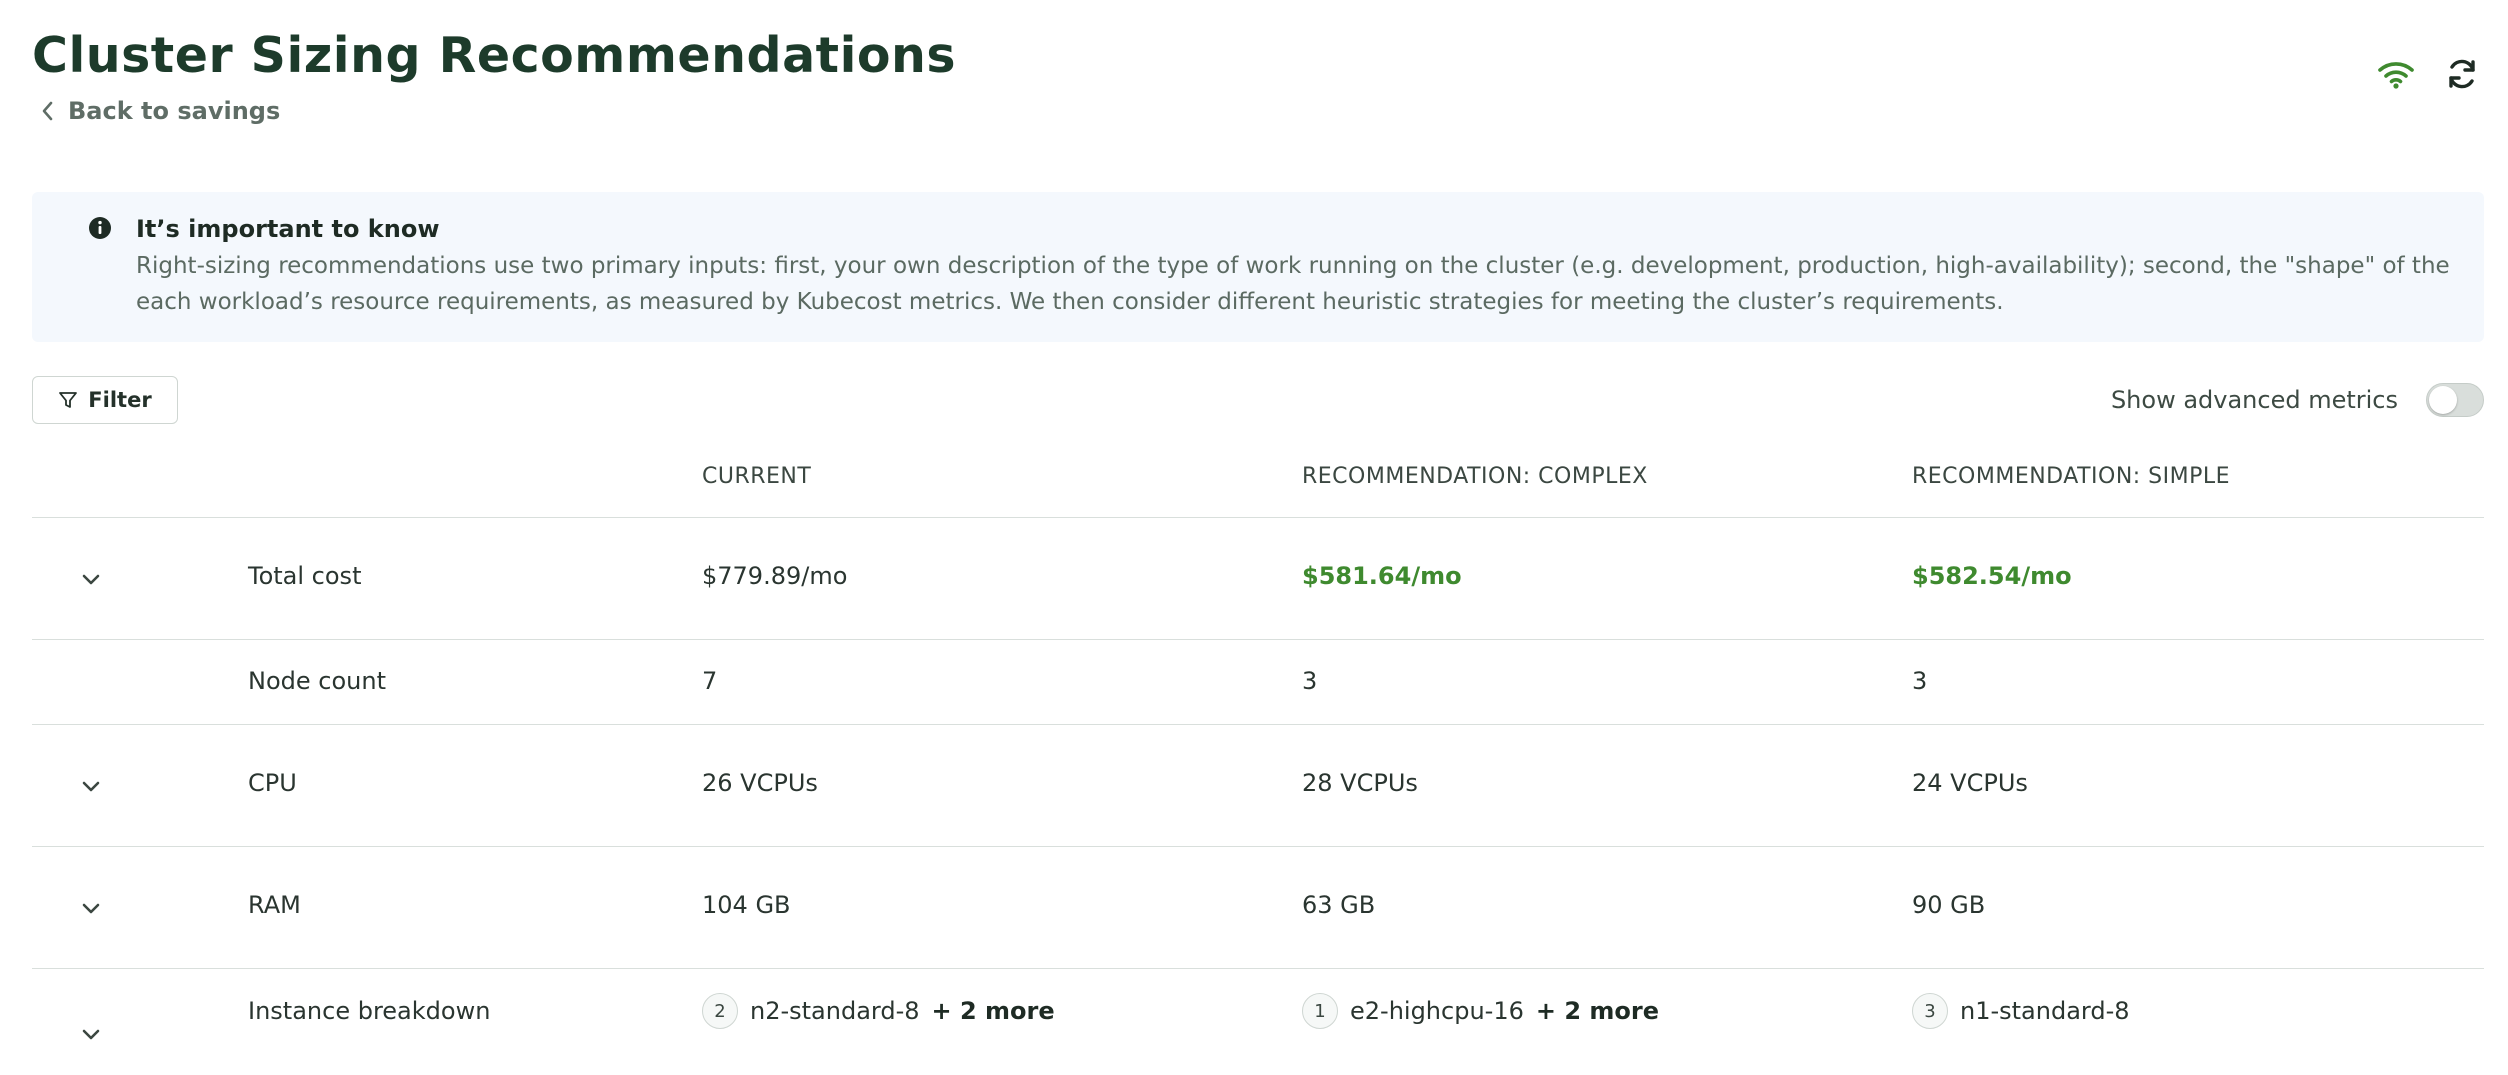 This screenshot has height=1075, width=2508. Describe the element at coordinates (288, 229) in the screenshot. I see `info-title: It’s important to know` at that location.